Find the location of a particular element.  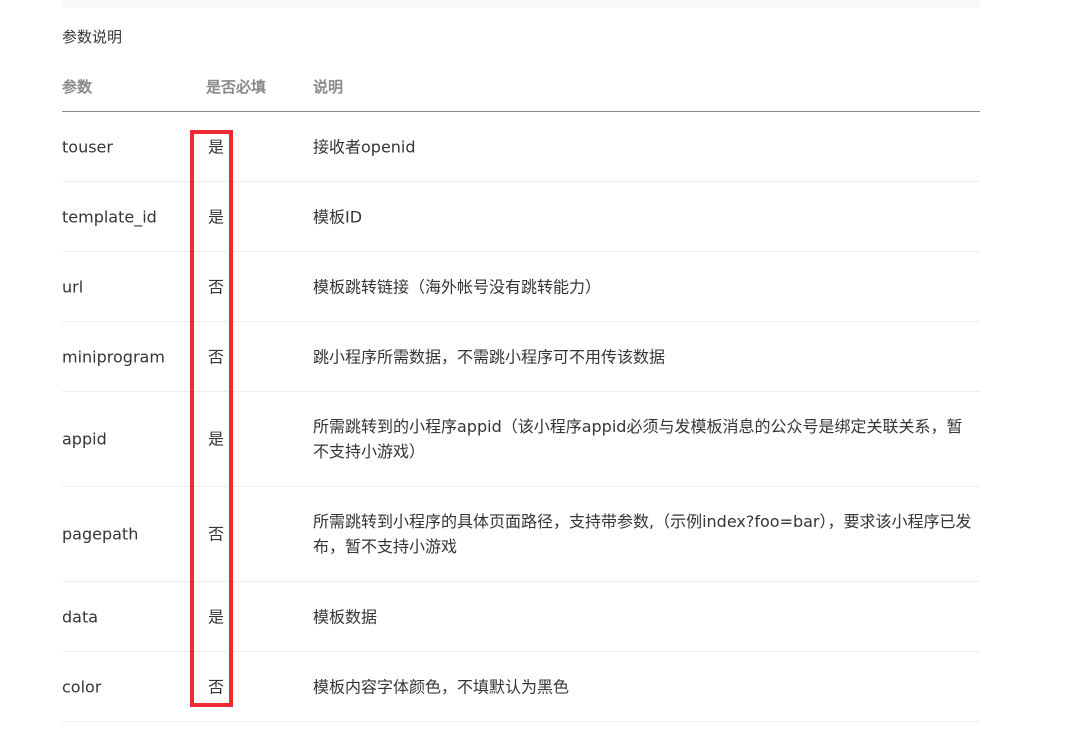

param-description: 接收者openid is located at coordinates (364, 146).